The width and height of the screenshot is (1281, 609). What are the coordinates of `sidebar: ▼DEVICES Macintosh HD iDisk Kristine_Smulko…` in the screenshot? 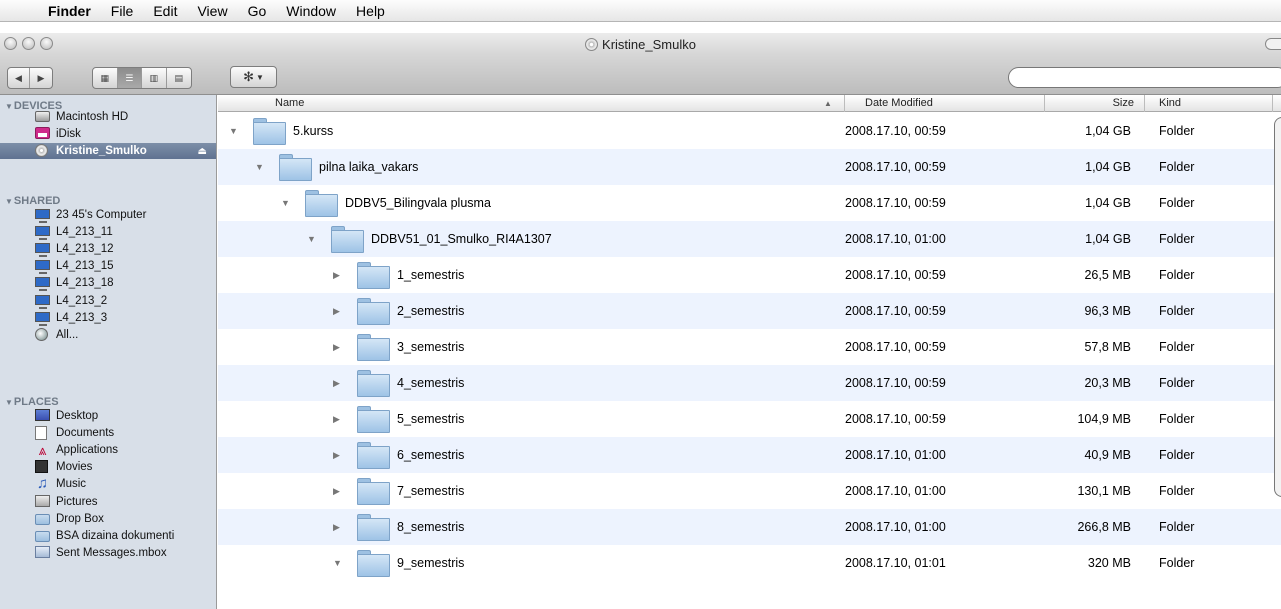 It's located at (108, 352).